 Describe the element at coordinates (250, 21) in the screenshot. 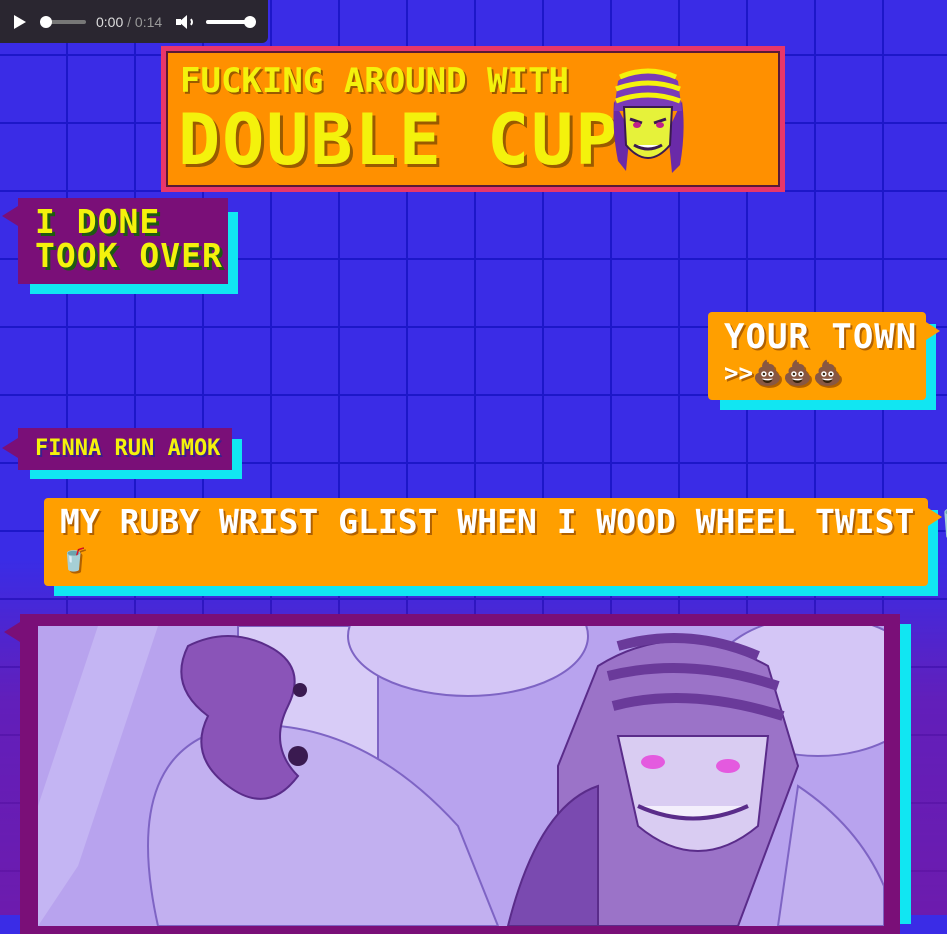

I see `volume-knob` at that location.